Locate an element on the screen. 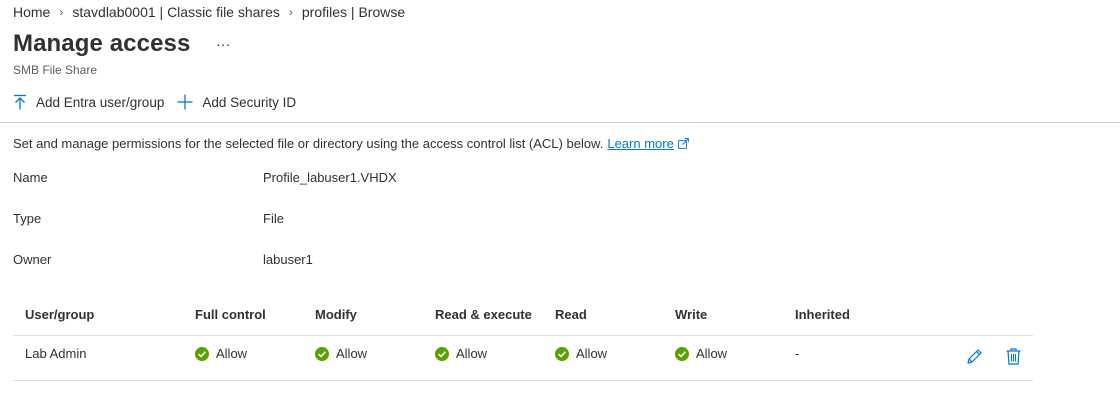 The image size is (1120, 420). column-header-read-execute: Read & execute is located at coordinates (483, 314).